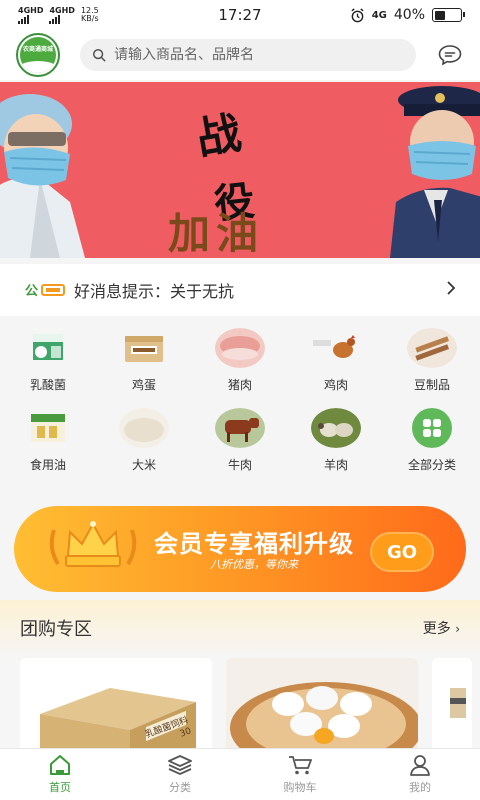  I want to click on crown-laurel-icon, so click(93, 544).